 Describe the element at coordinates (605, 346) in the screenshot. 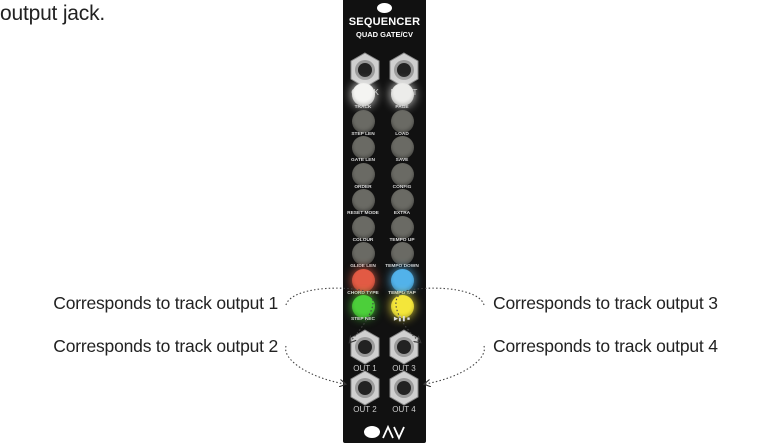

I see `callout-track-output-4: Corresponds to track output 4` at that location.